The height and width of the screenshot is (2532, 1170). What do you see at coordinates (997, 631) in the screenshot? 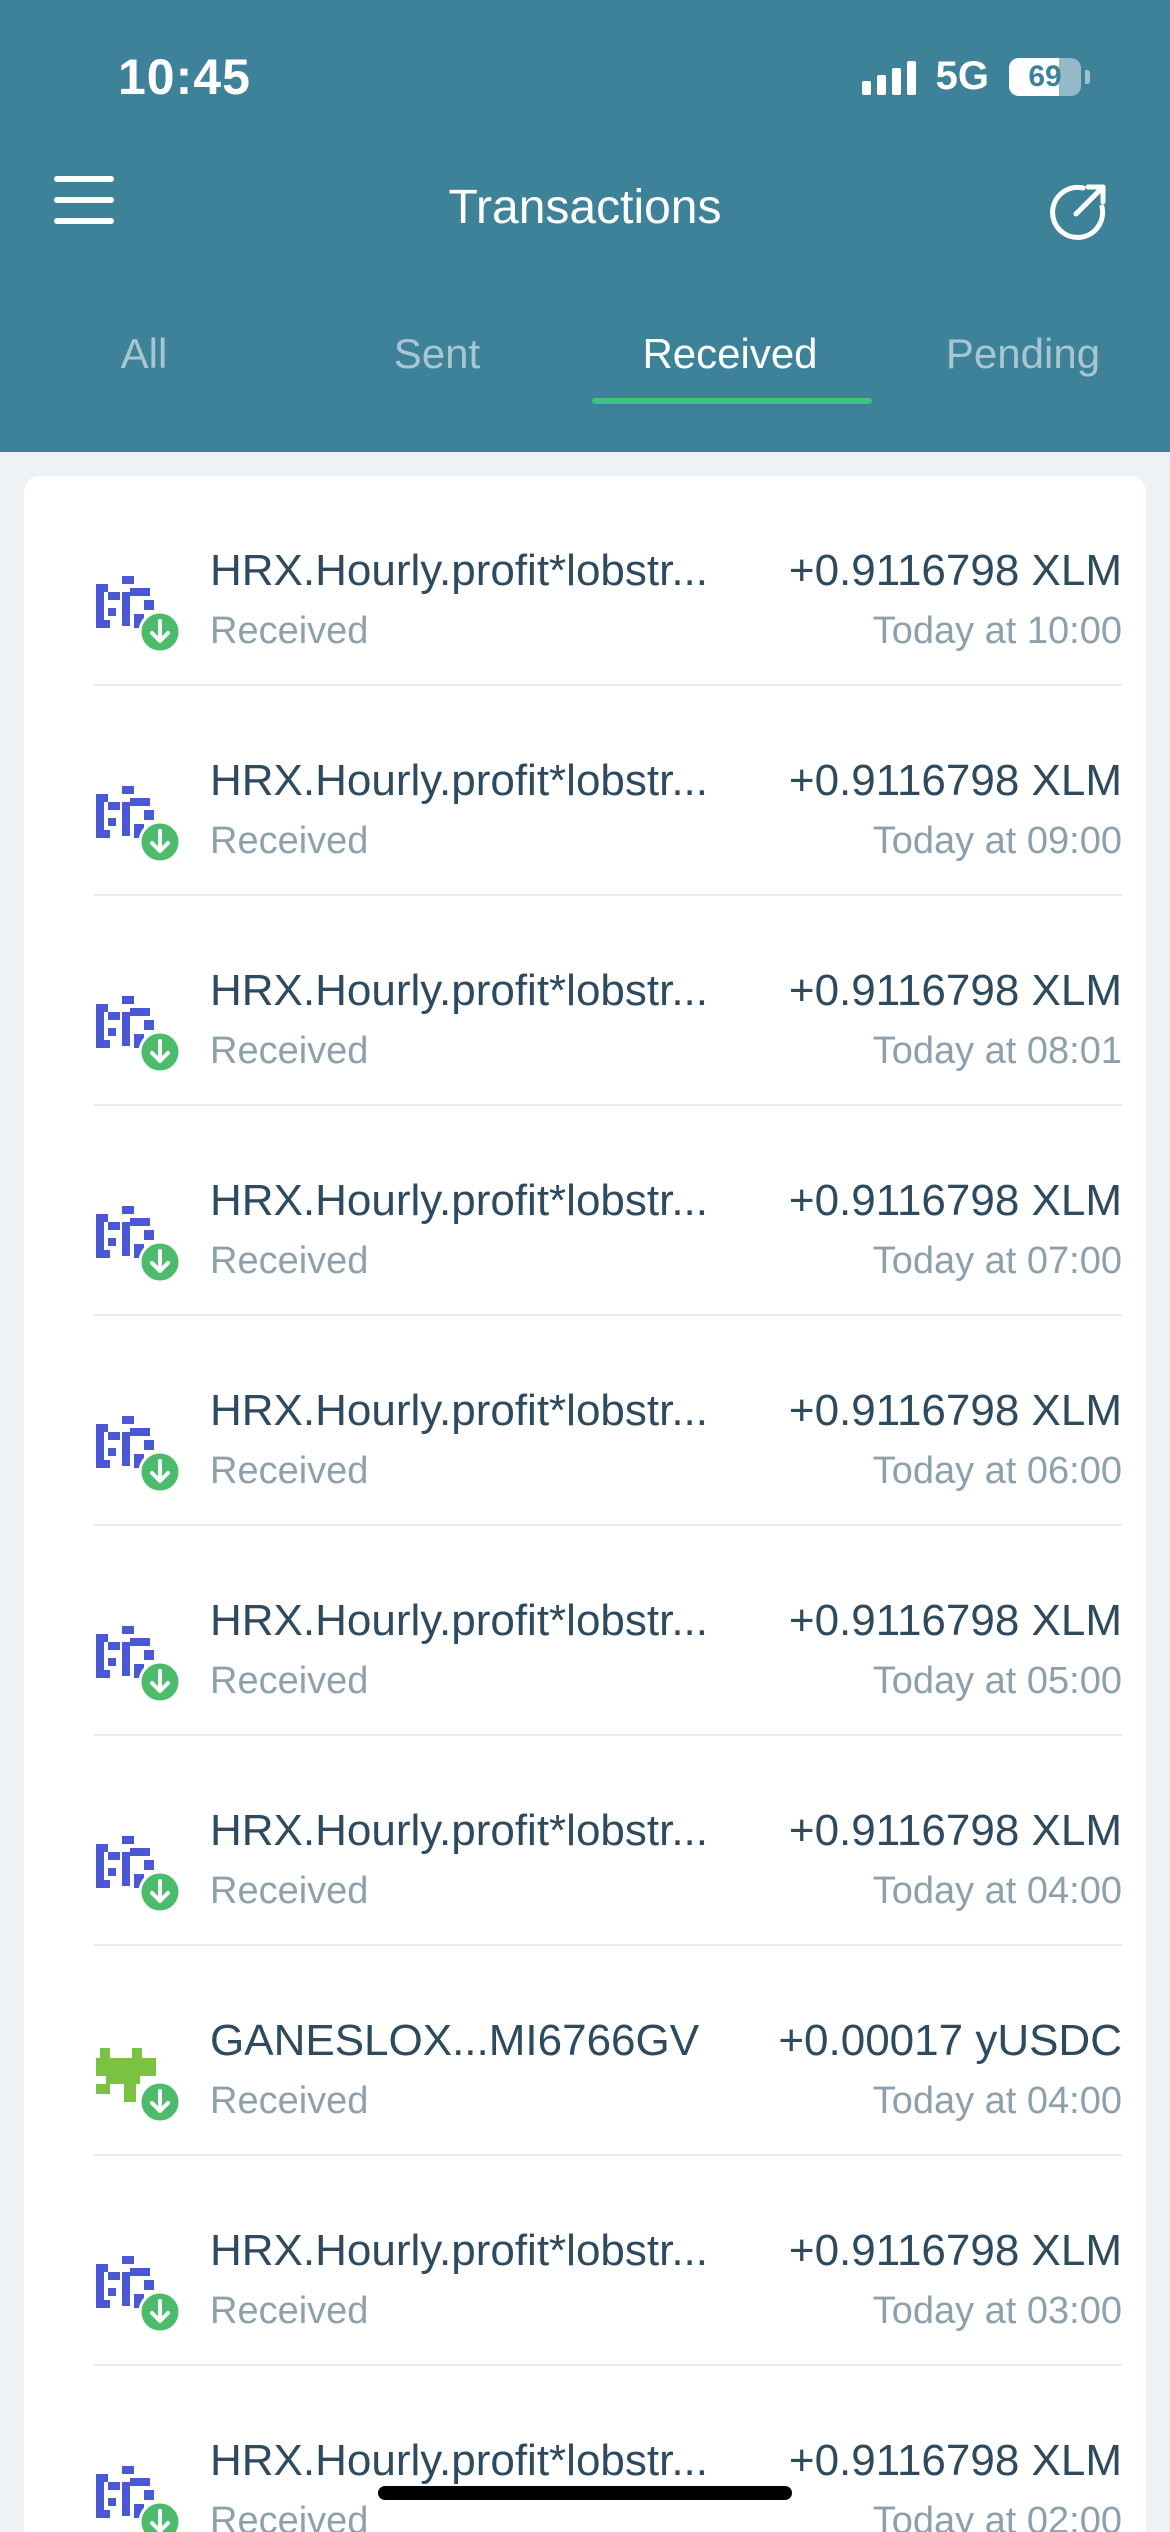
I see `transaction-time: Today at 10:00` at bounding box center [997, 631].